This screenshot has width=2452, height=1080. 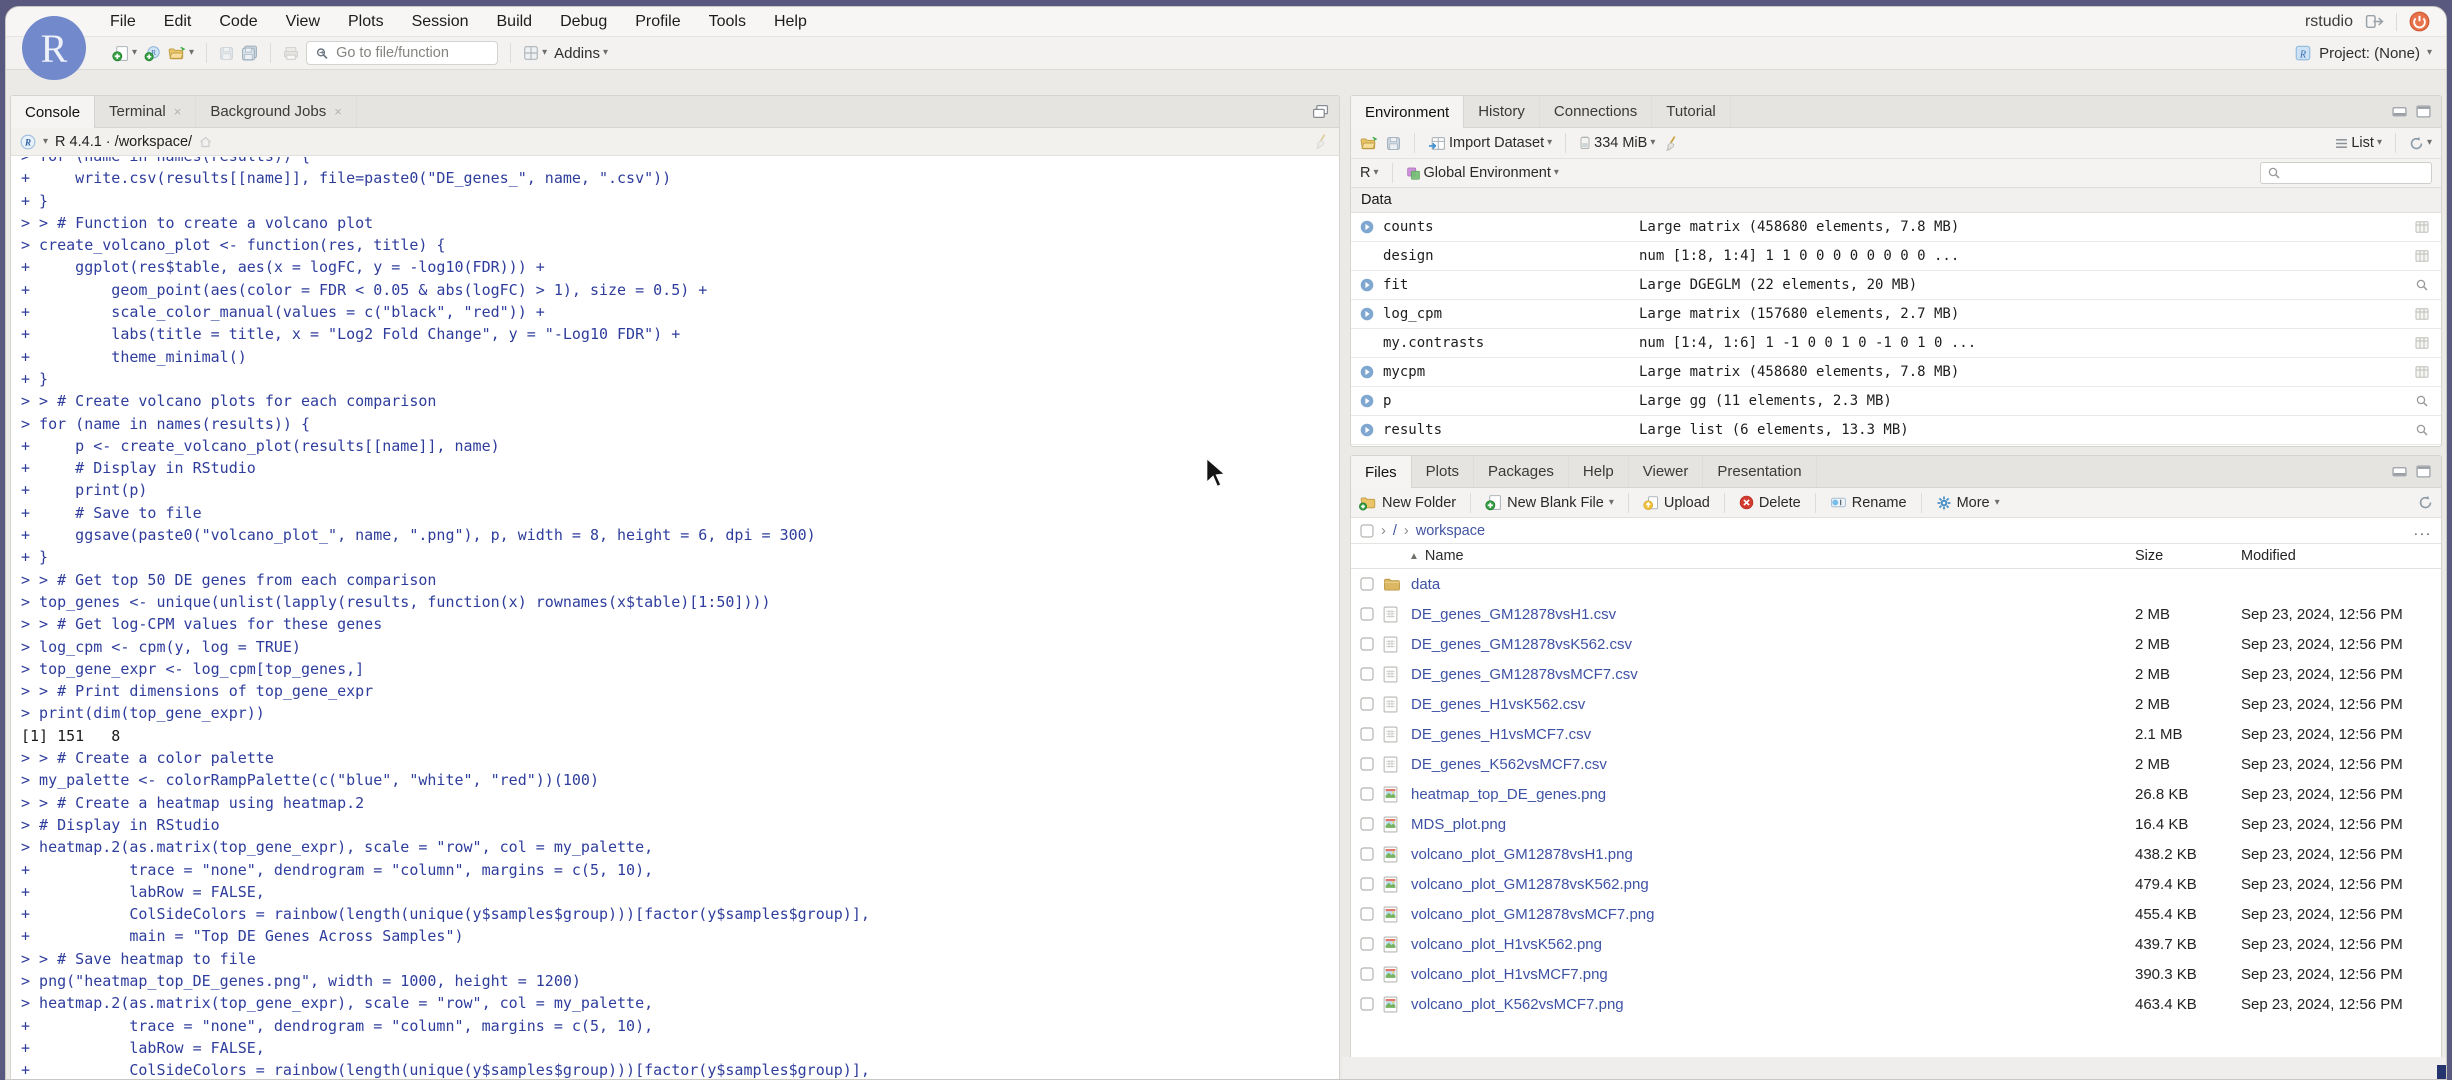 I want to click on refresh-environment-button: ▾, so click(x=2420, y=143).